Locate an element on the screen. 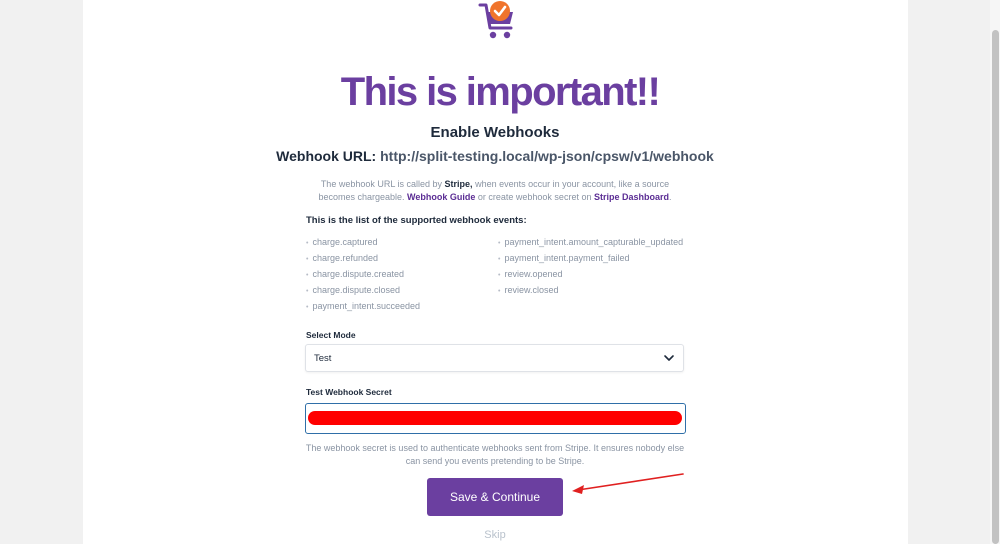  description-text: . is located at coordinates (670, 197).